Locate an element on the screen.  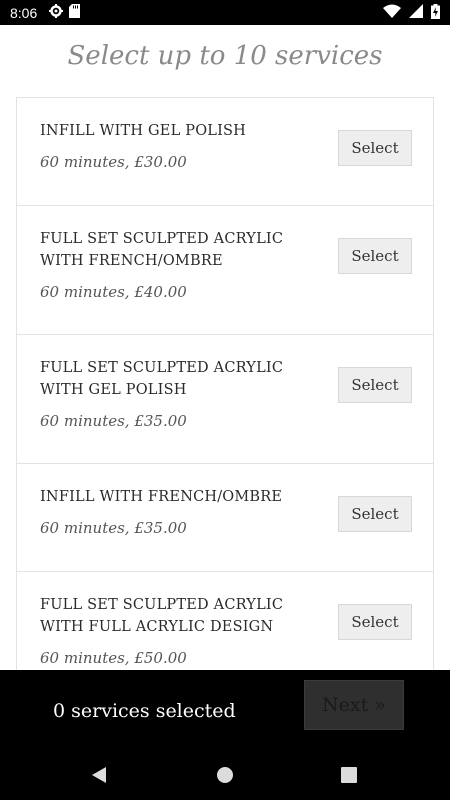
signal-icon is located at coordinates (416, 12).